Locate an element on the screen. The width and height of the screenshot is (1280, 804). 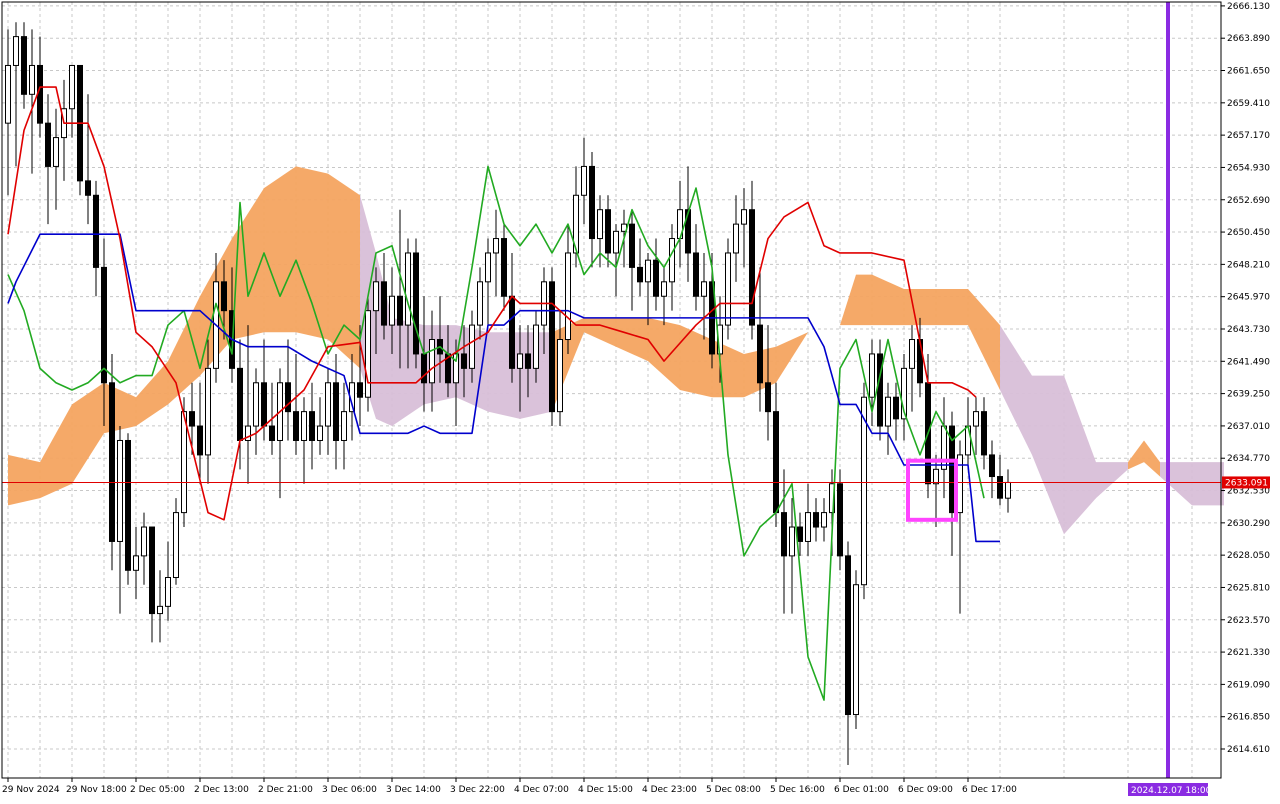
y-tick-label: 2661.650 is located at coordinates (1248, 72).